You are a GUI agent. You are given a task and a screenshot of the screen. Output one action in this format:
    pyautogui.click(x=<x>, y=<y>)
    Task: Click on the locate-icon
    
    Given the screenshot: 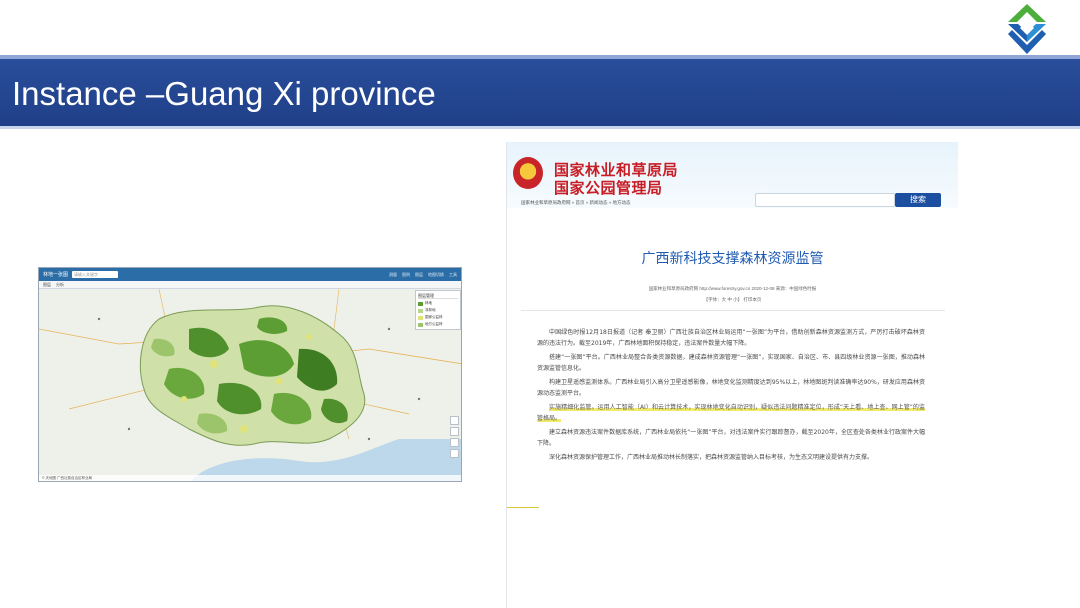 What is the action you would take?
    pyautogui.click(x=454, y=442)
    